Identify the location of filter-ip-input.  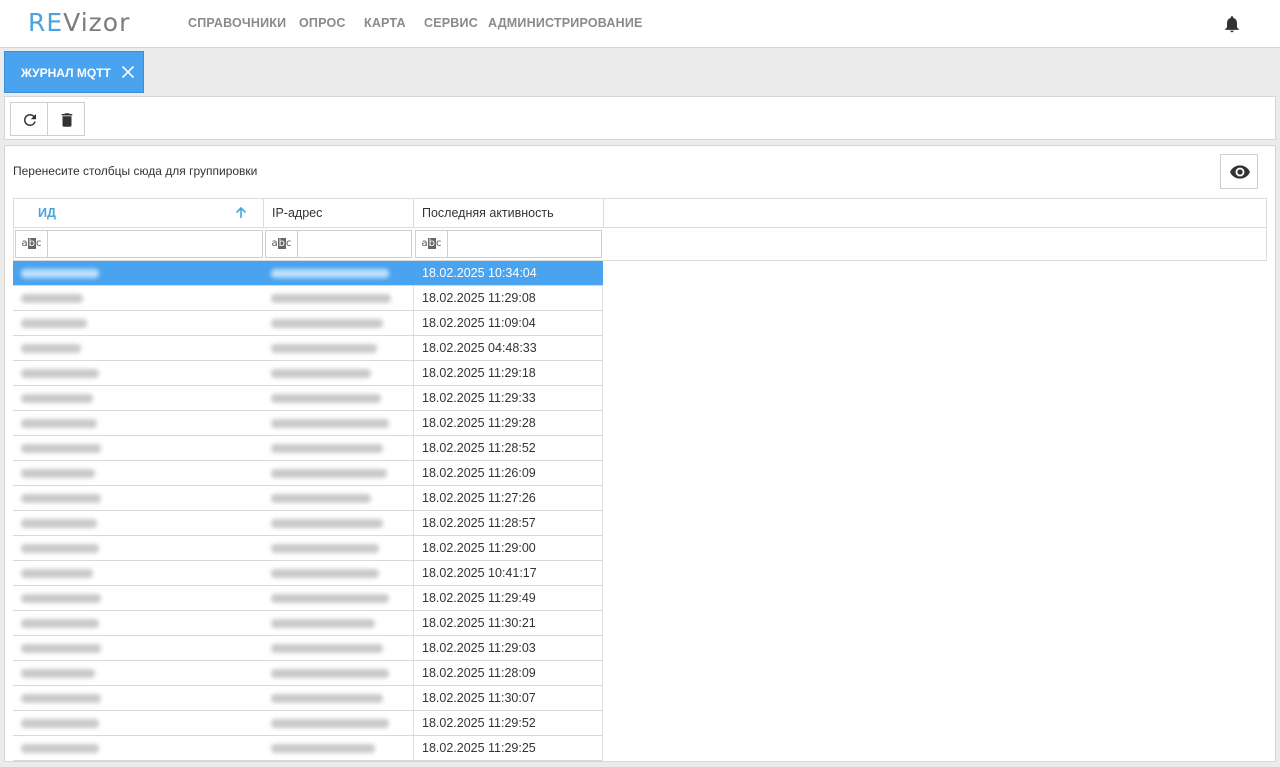
(354, 244).